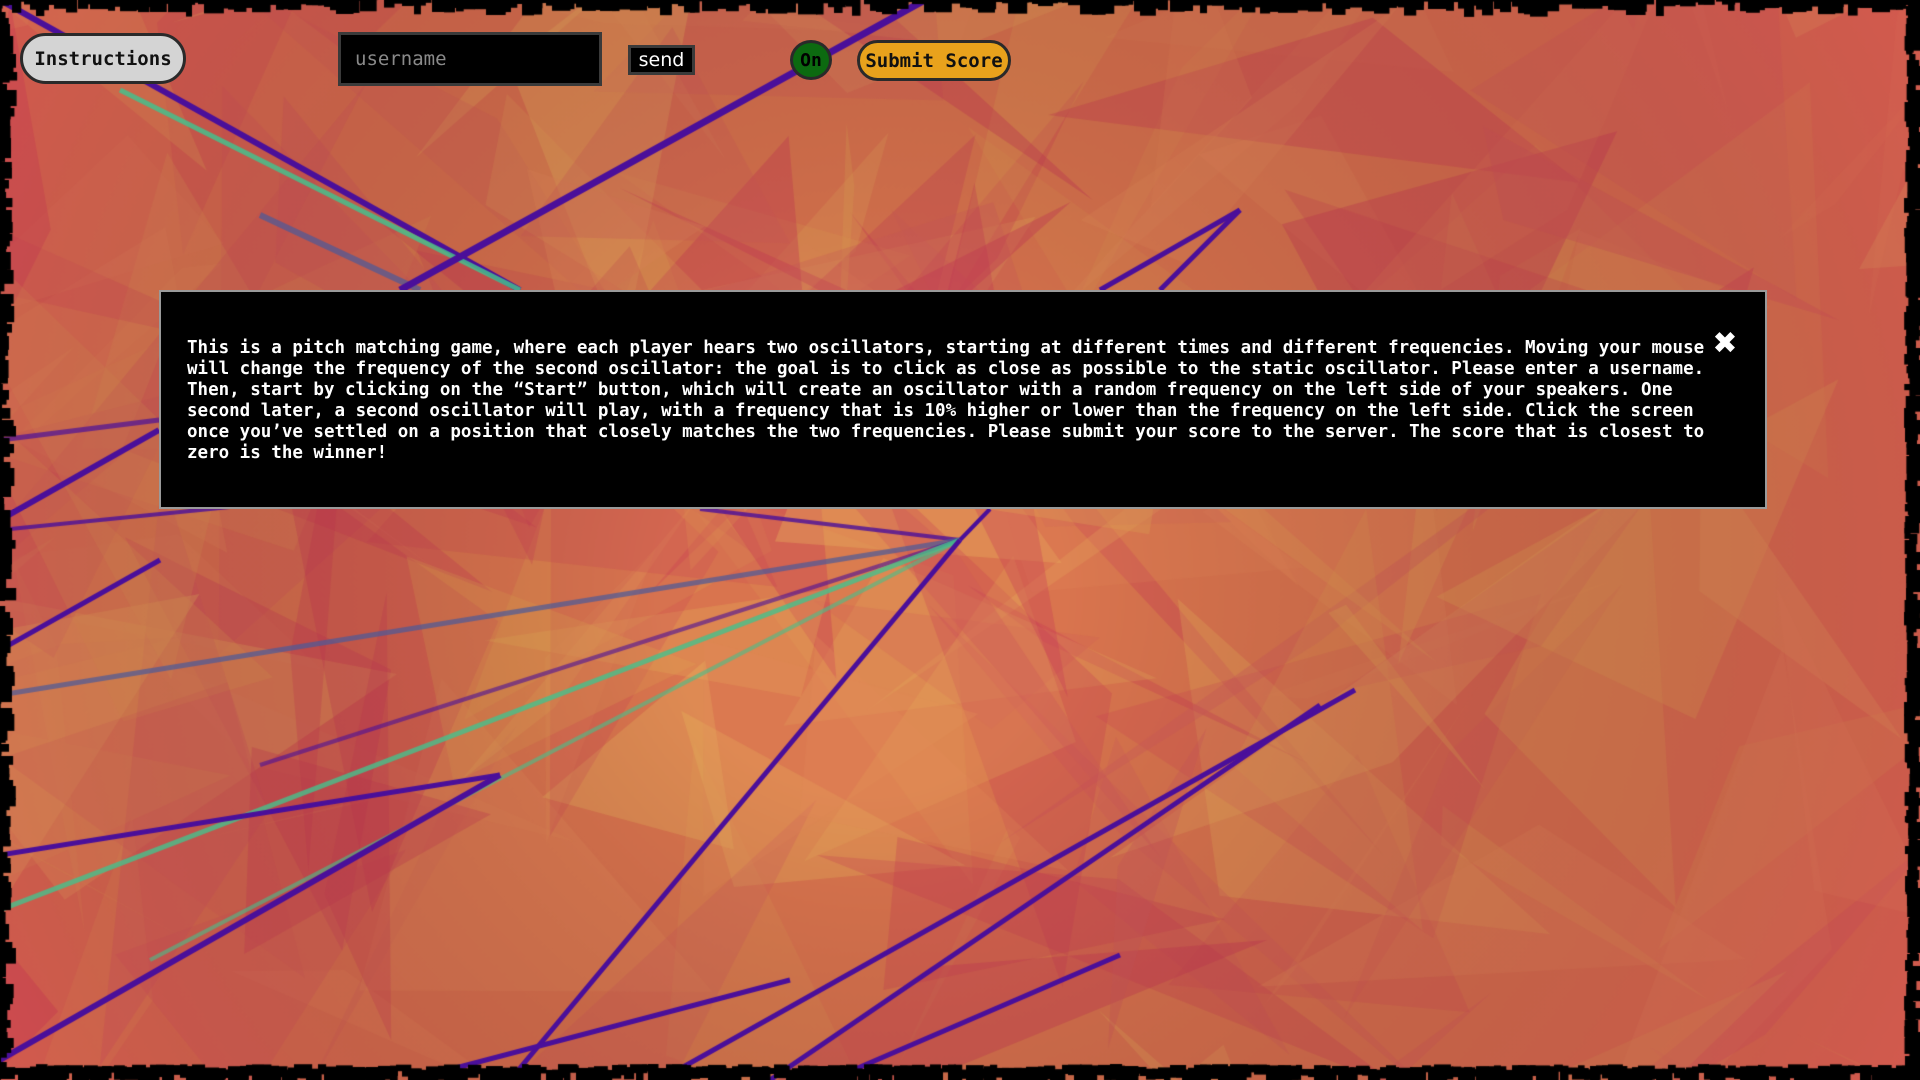  What do you see at coordinates (1725, 344) in the screenshot?
I see `close-icon: ✖` at bounding box center [1725, 344].